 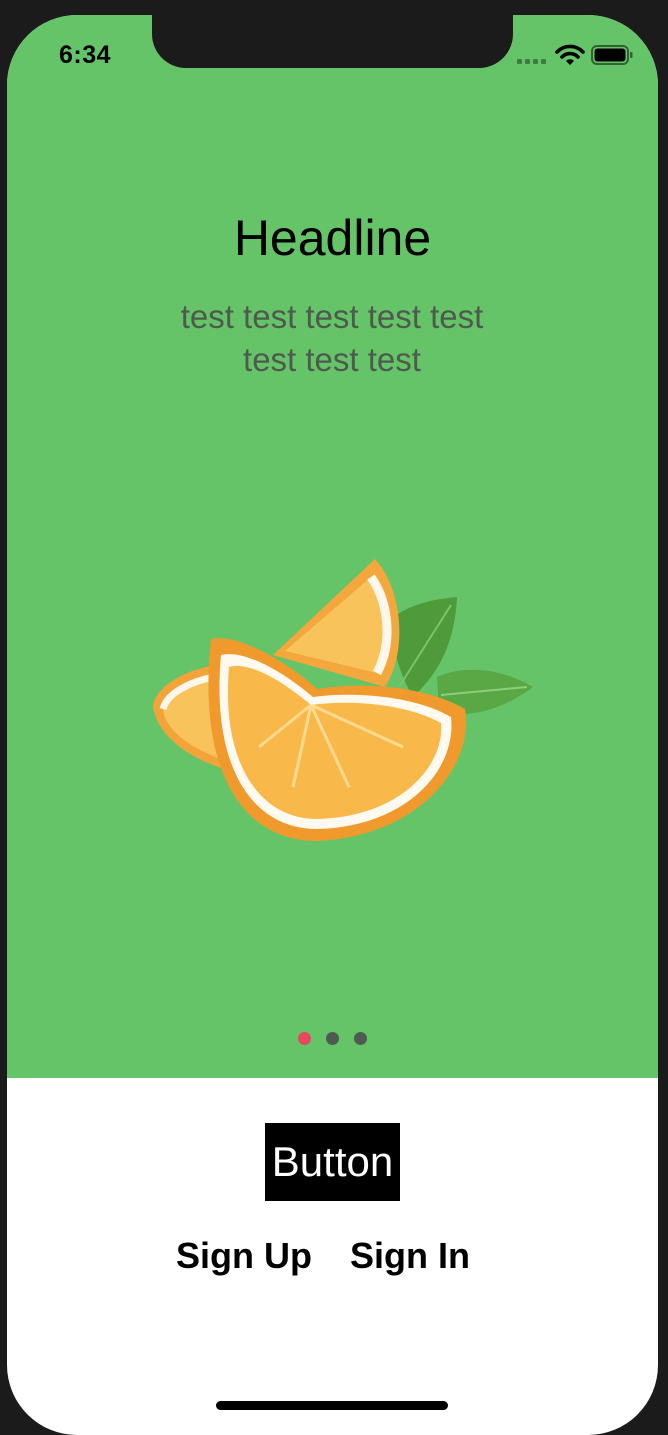 What do you see at coordinates (410, 1256) in the screenshot?
I see `sign-in-link: Sign In` at bounding box center [410, 1256].